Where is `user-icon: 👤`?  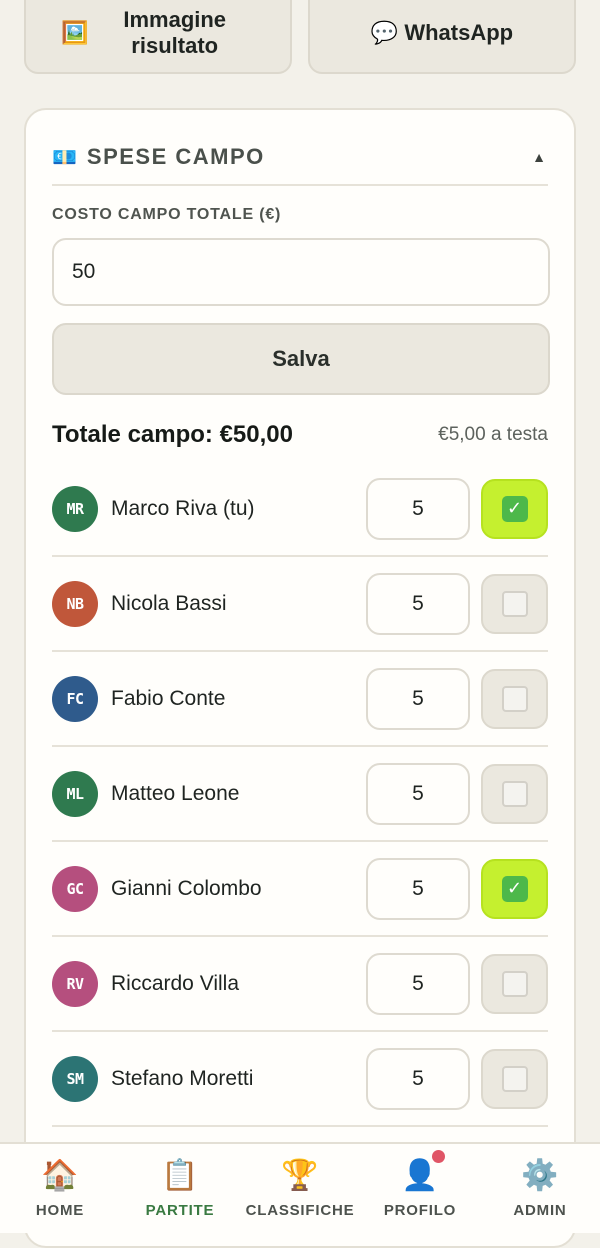 user-icon: 👤 is located at coordinates (420, 1175).